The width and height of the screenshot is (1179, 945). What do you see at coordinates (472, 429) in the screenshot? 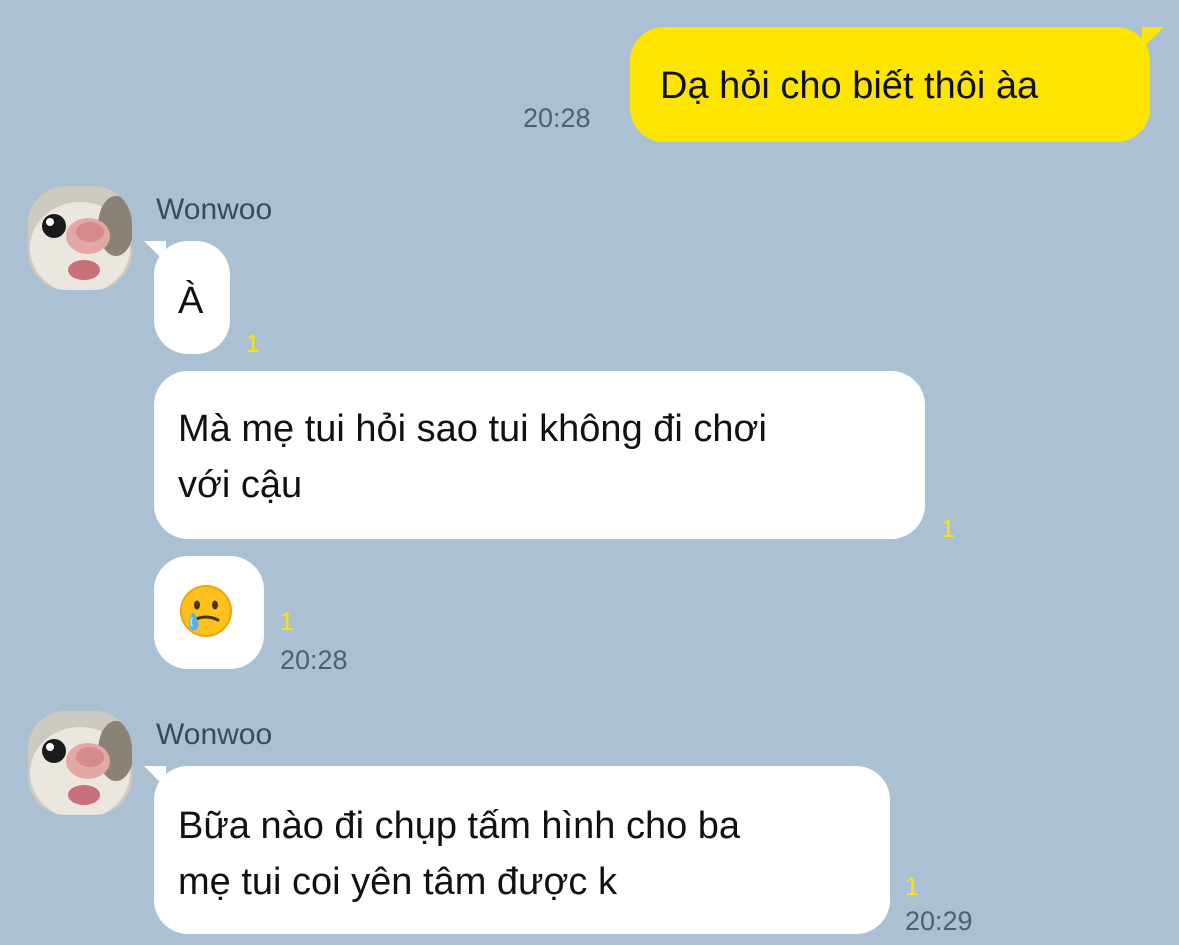
I see `message-text-line: Mà mẹ tui hỏi sao tui không đi chơi` at bounding box center [472, 429].